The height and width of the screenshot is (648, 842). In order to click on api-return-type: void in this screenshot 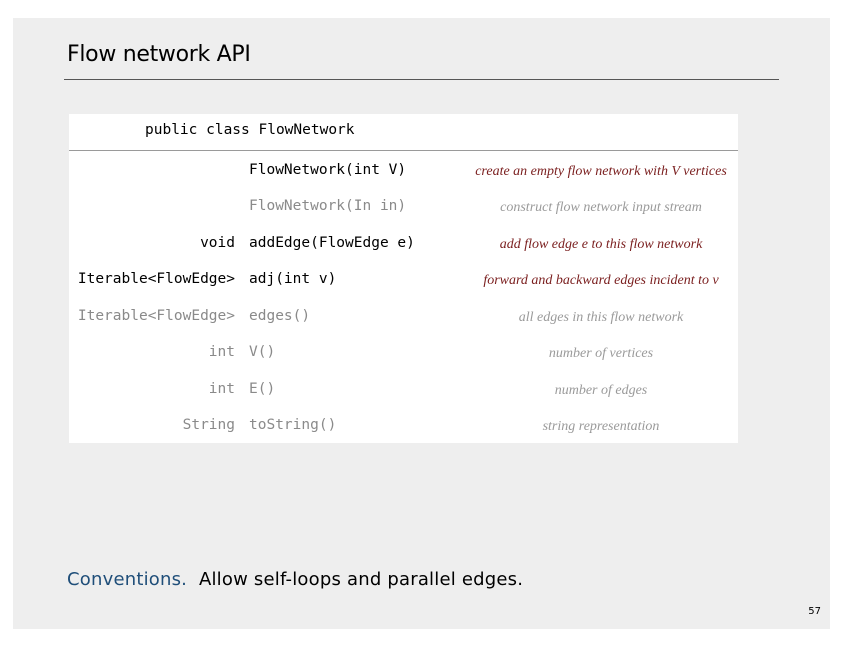, I will do `click(217, 243)`.